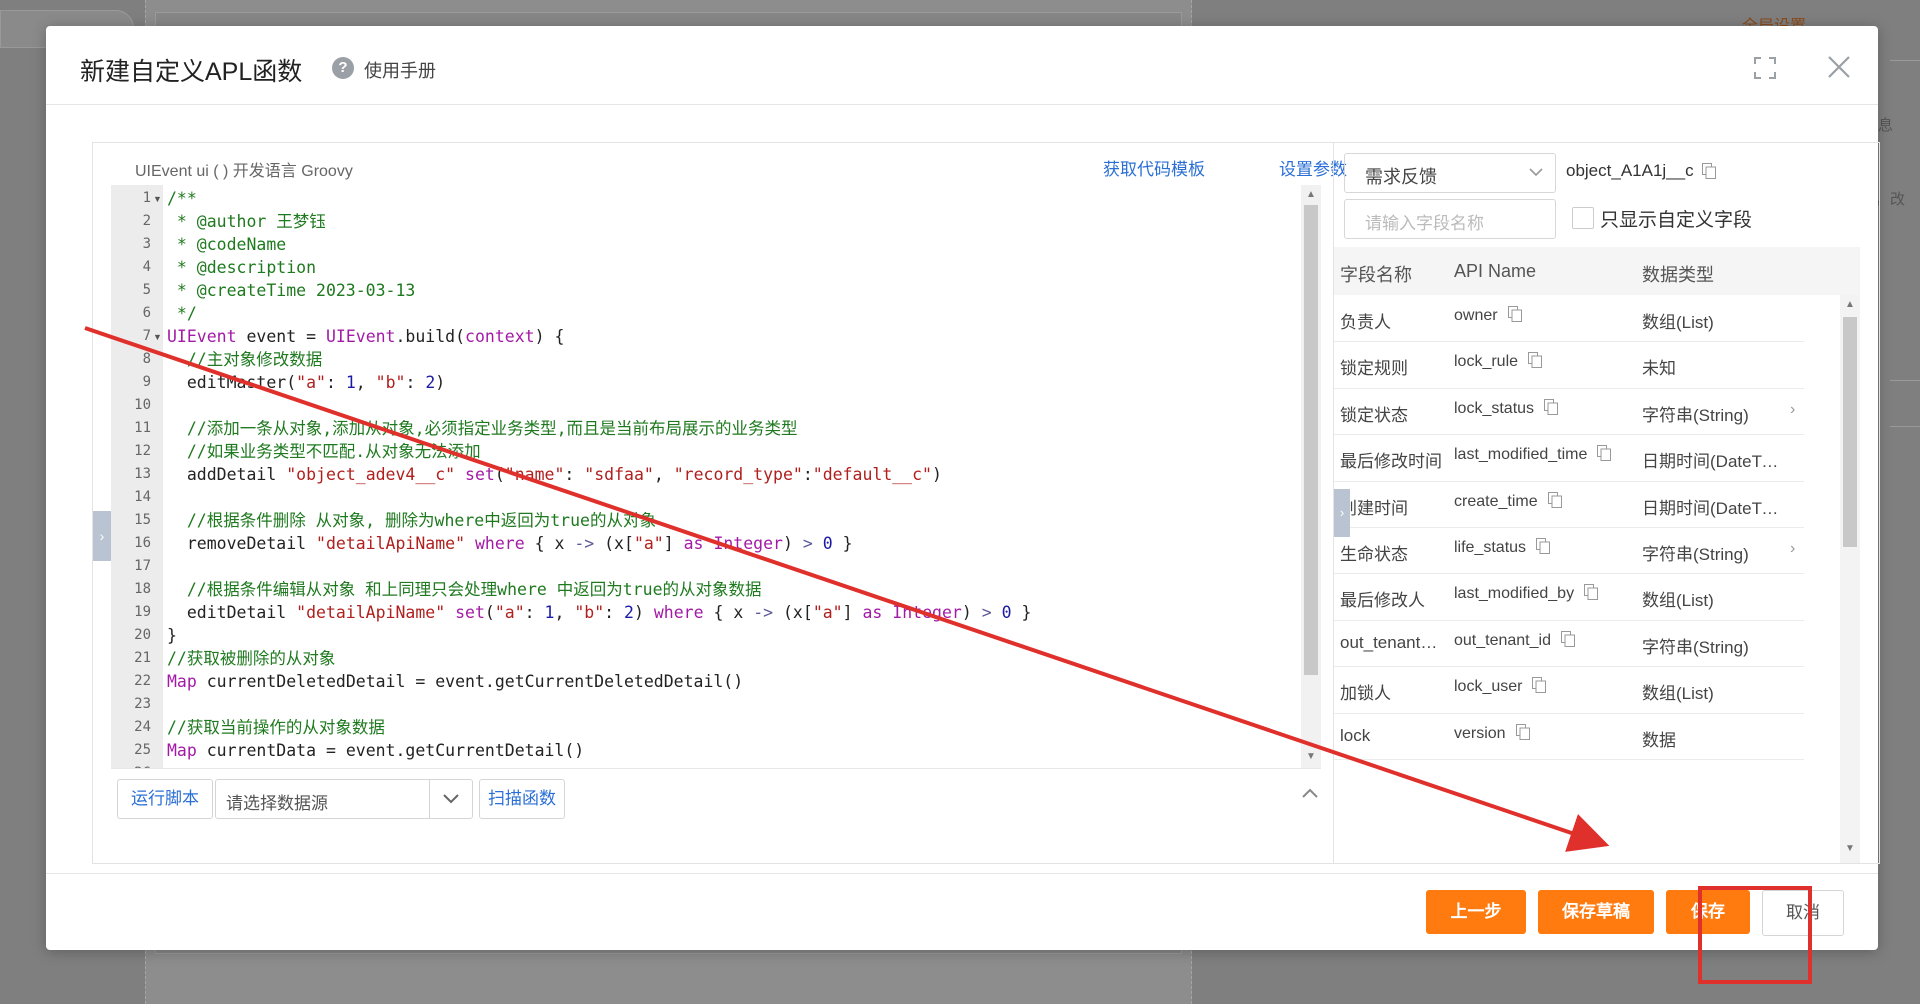  Describe the element at coordinates (1695, 554) in the screenshot. I see `field-data-type: 字符串(String)` at that location.